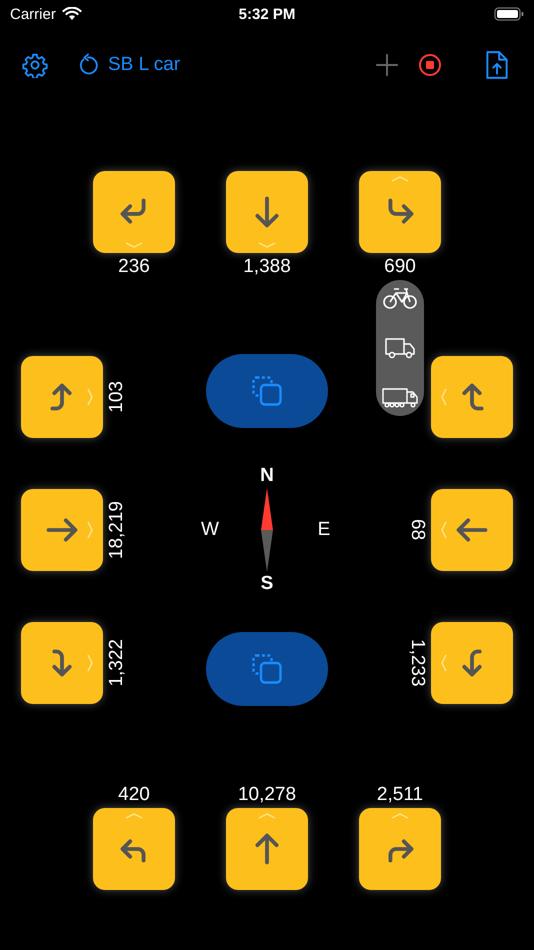  What do you see at coordinates (267, 530) in the screenshot?
I see `compass-needle-icon` at bounding box center [267, 530].